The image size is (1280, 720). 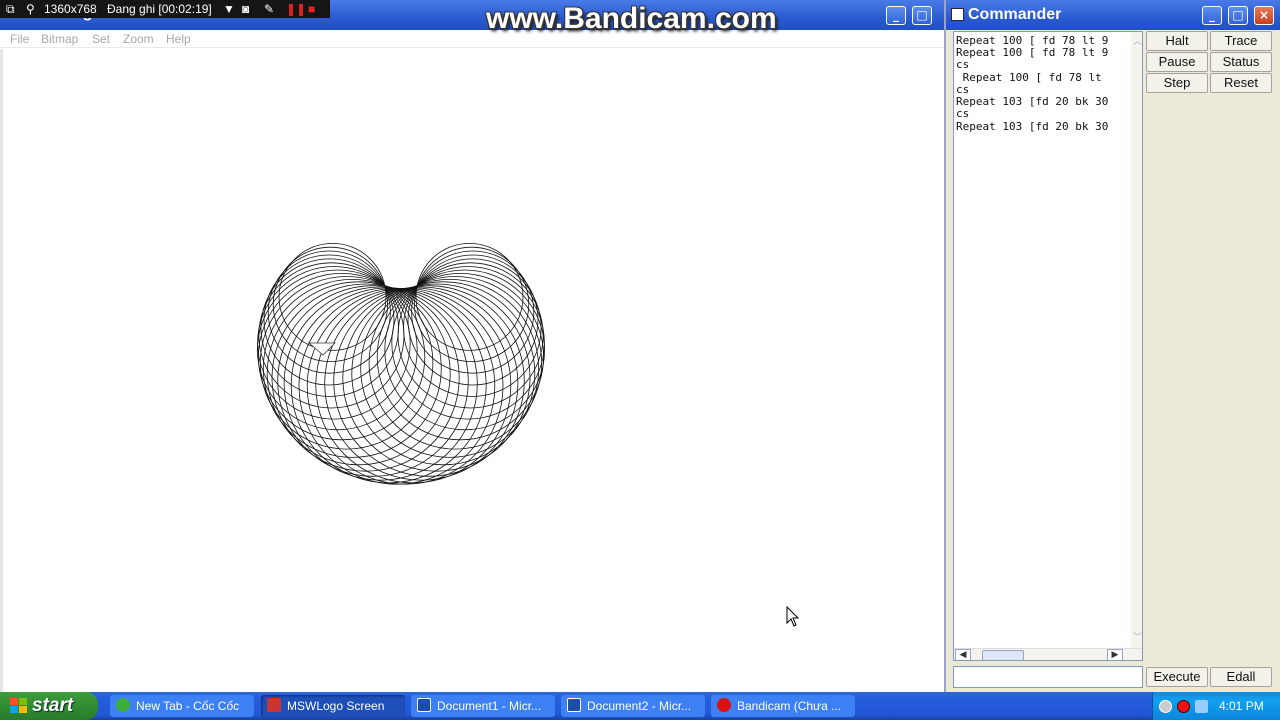 What do you see at coordinates (10, 9) in the screenshot?
I see `window-icon: ⧉` at bounding box center [10, 9].